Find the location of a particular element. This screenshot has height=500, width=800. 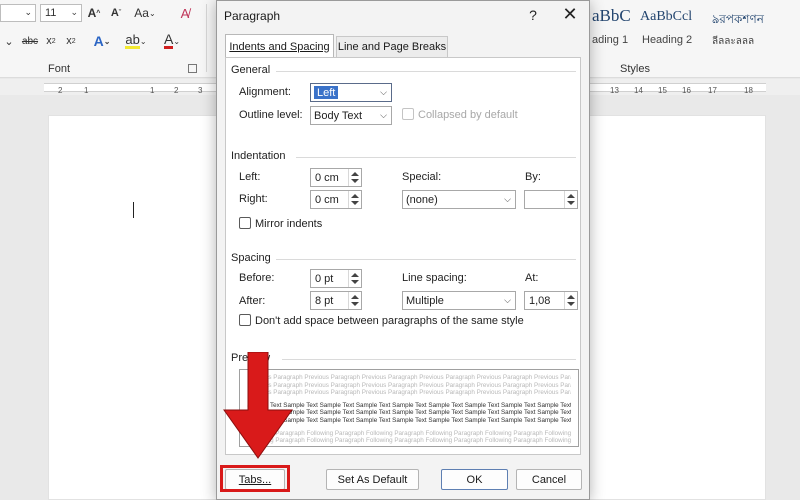

ribbon-divider is located at coordinates (206, 38).